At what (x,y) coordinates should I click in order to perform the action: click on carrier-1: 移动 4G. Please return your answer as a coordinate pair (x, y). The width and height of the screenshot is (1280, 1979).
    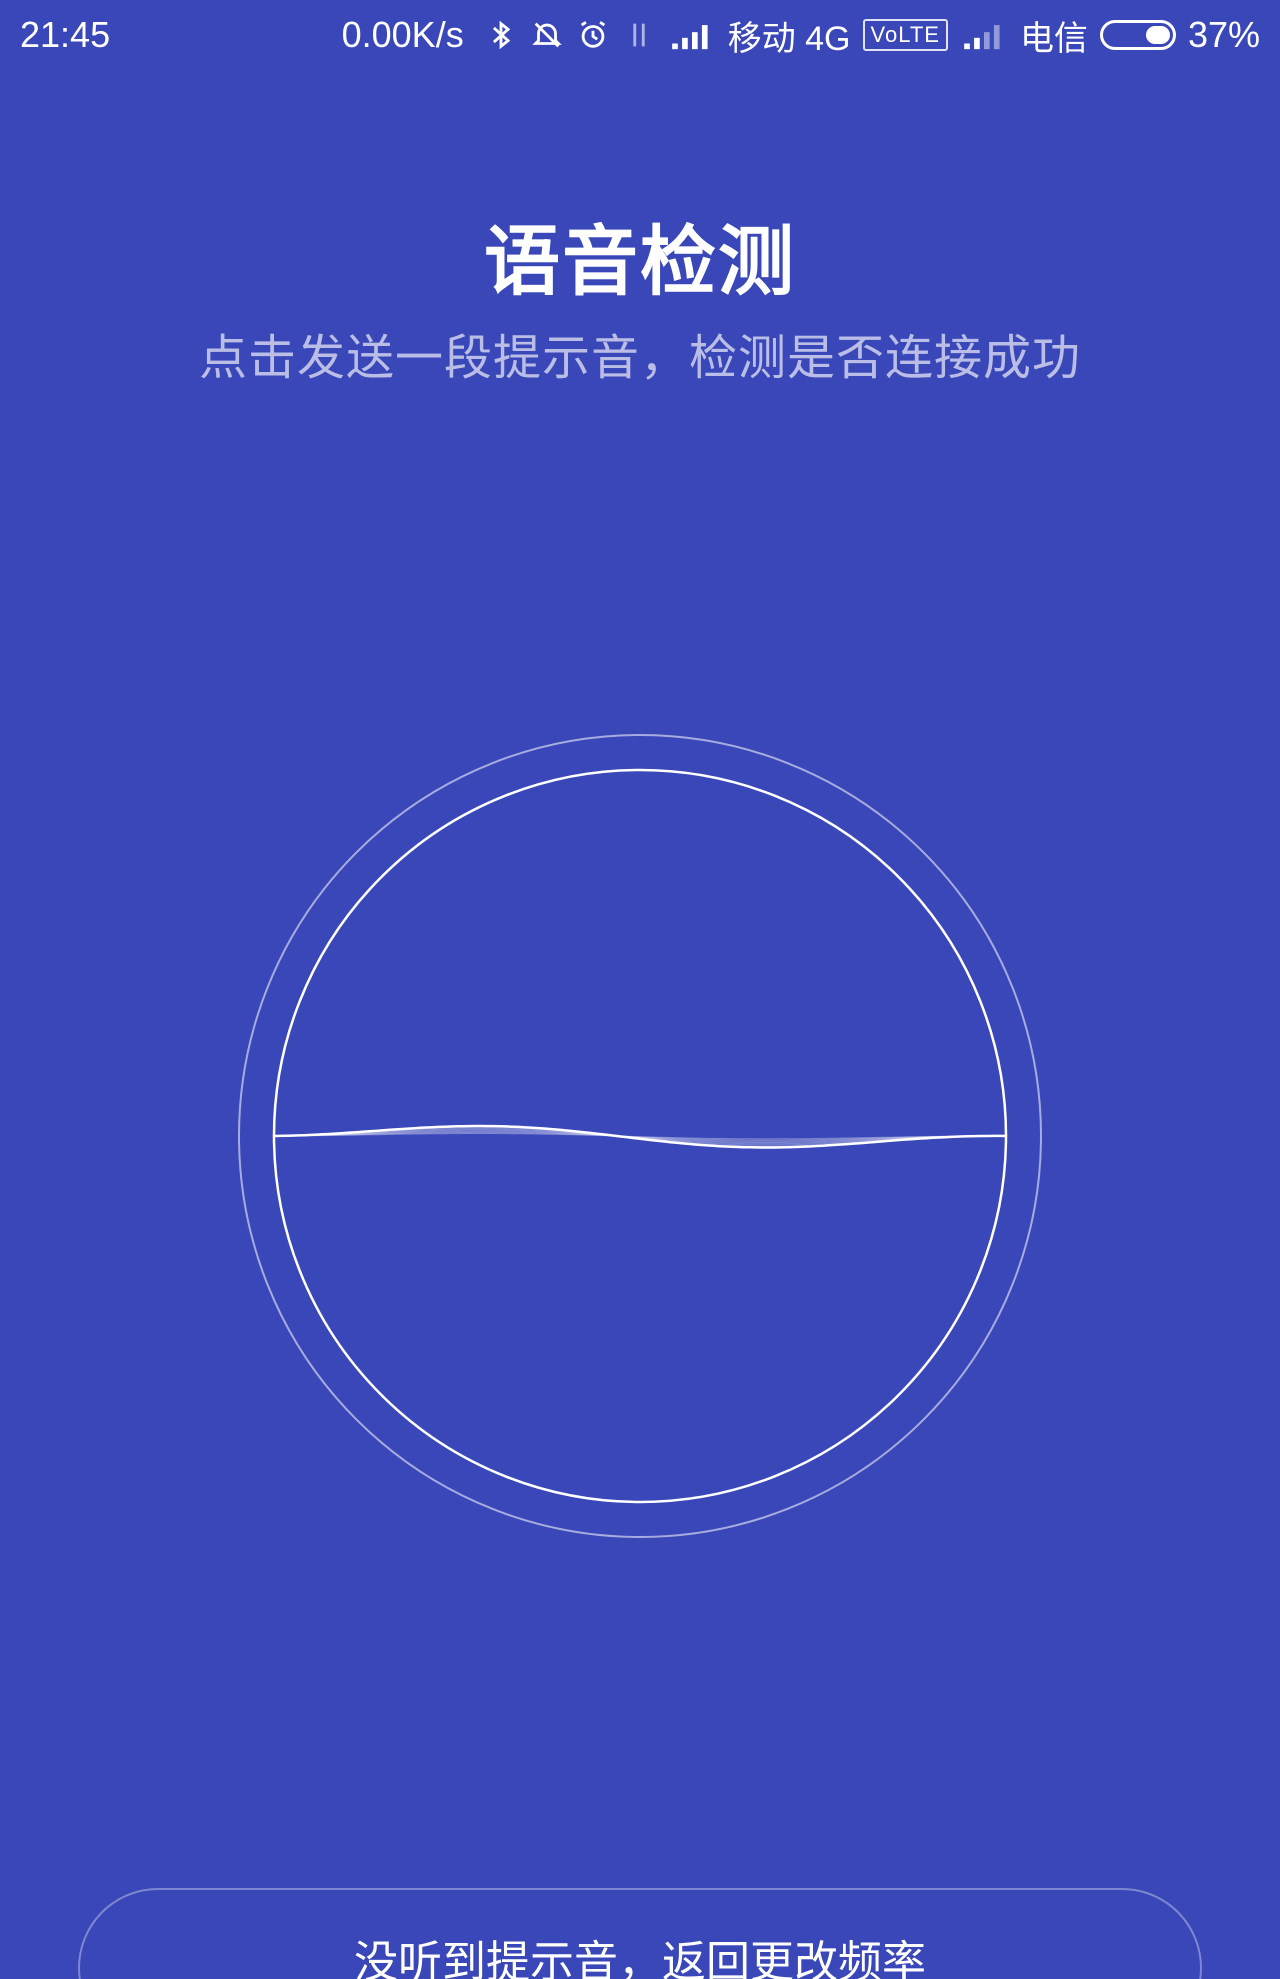
    Looking at the image, I should click on (789, 38).